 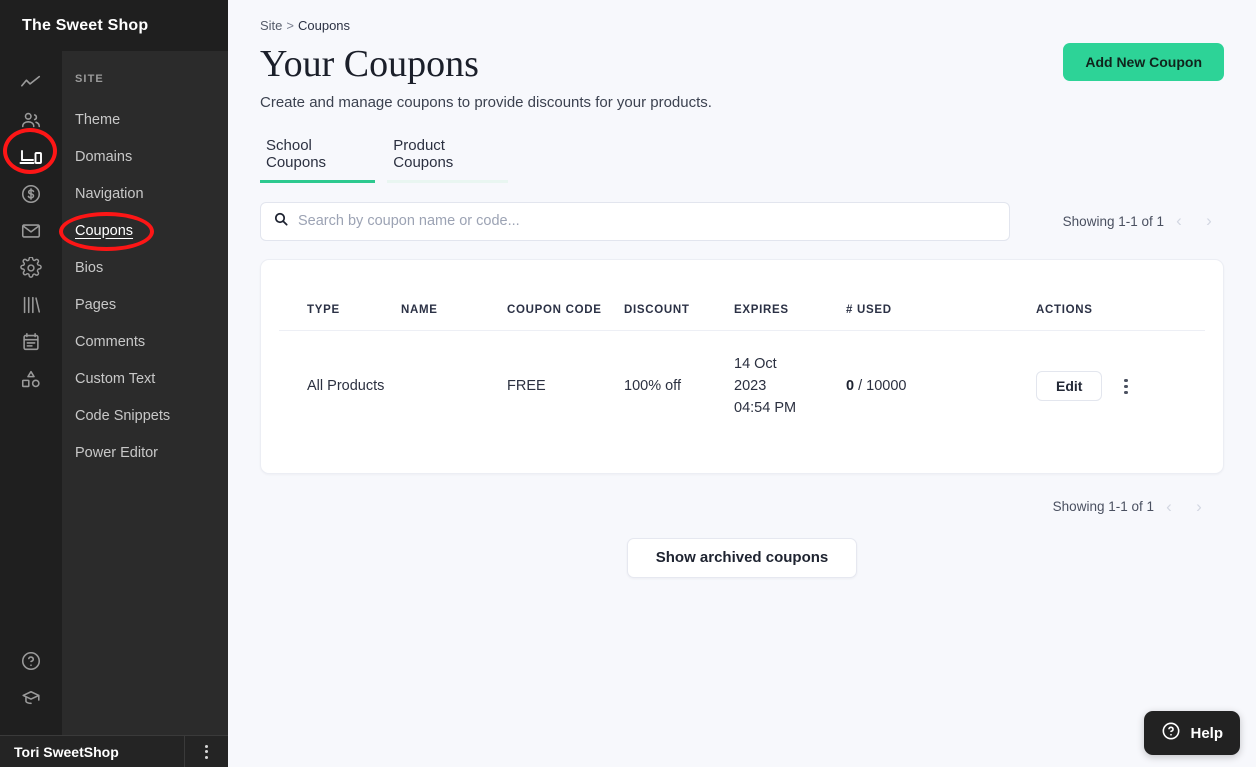 What do you see at coordinates (117, 452) in the screenshot?
I see `sidebar-item-label: Power Editor` at bounding box center [117, 452].